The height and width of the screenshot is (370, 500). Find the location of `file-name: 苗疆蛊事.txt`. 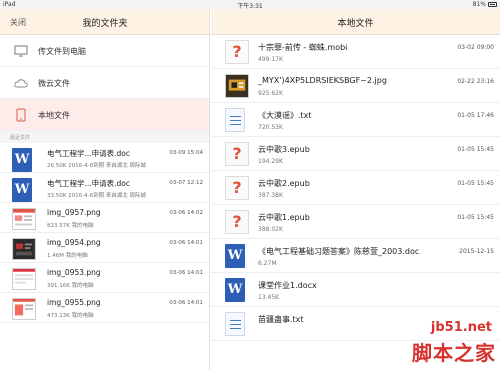

file-name: 苗疆蛊事.txt is located at coordinates (281, 319).